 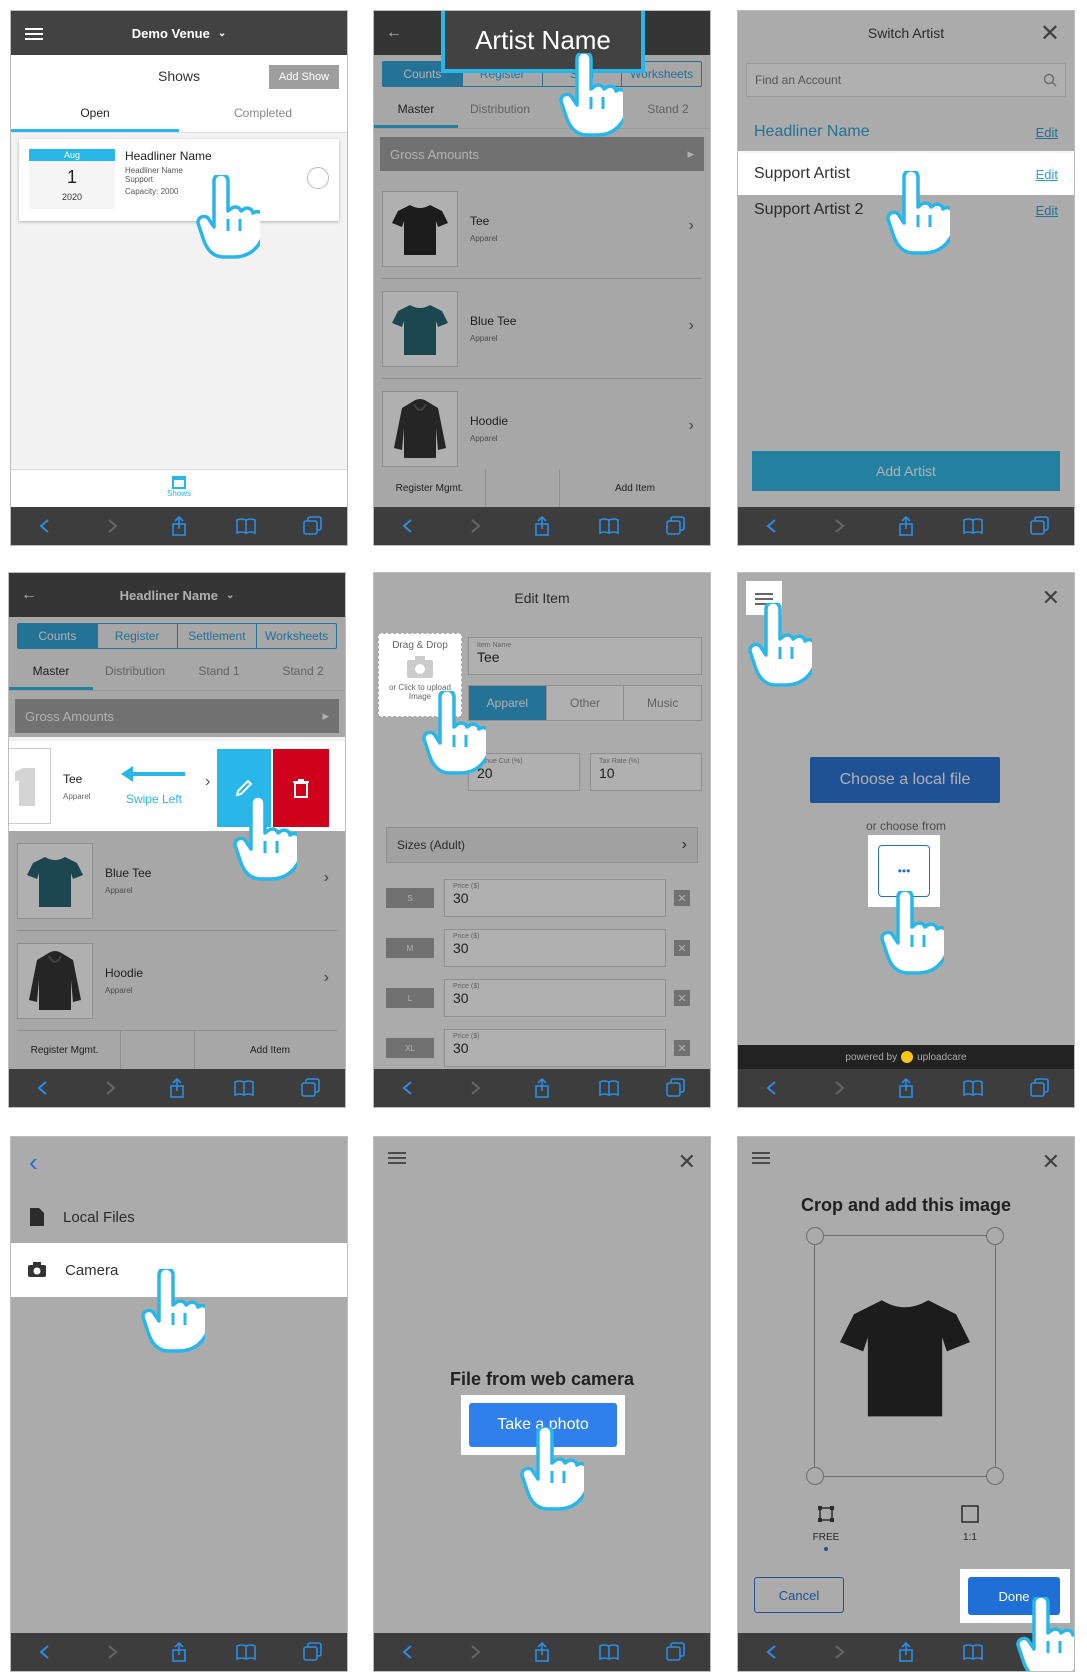 I want to click on venue-title: Demo Venue, so click(x=171, y=33).